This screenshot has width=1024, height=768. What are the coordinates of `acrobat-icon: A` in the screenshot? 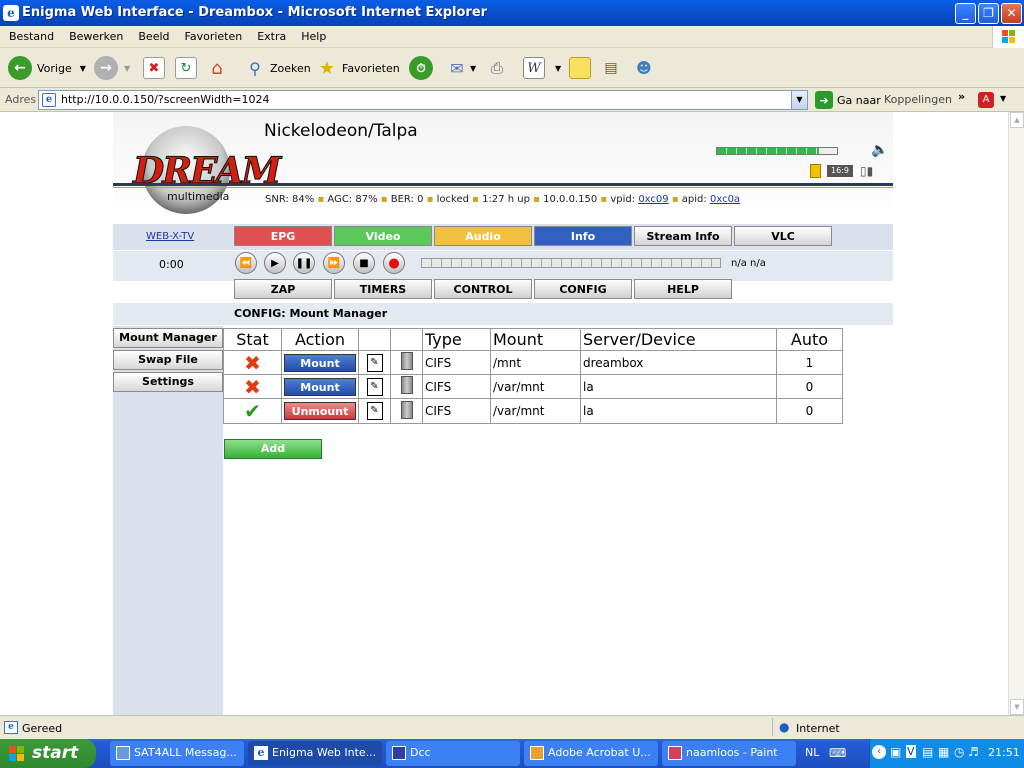 It's located at (986, 100).